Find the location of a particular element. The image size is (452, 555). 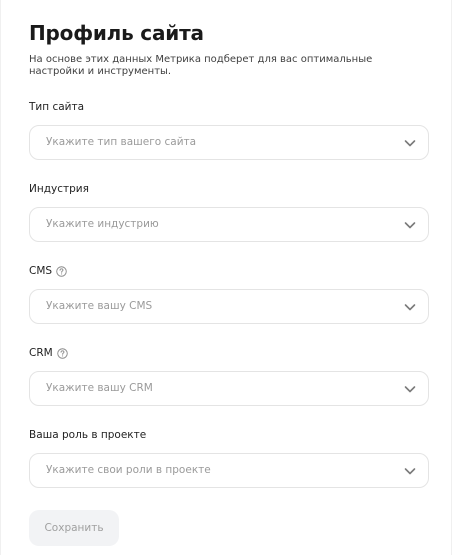

crm-select: Укажите вашу CRM is located at coordinates (229, 388).